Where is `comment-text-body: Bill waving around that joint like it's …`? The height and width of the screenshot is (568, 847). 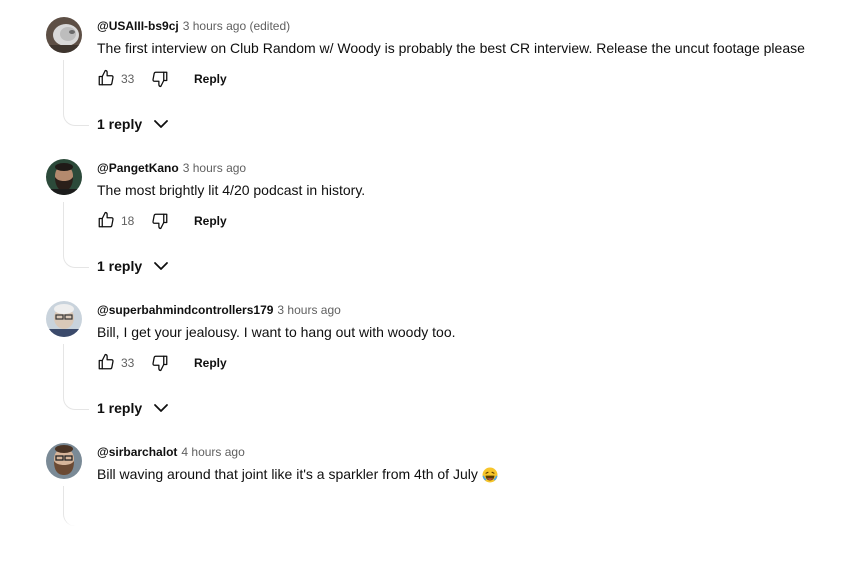
comment-text-body: Bill waving around that joint like it's … is located at coordinates (287, 474).